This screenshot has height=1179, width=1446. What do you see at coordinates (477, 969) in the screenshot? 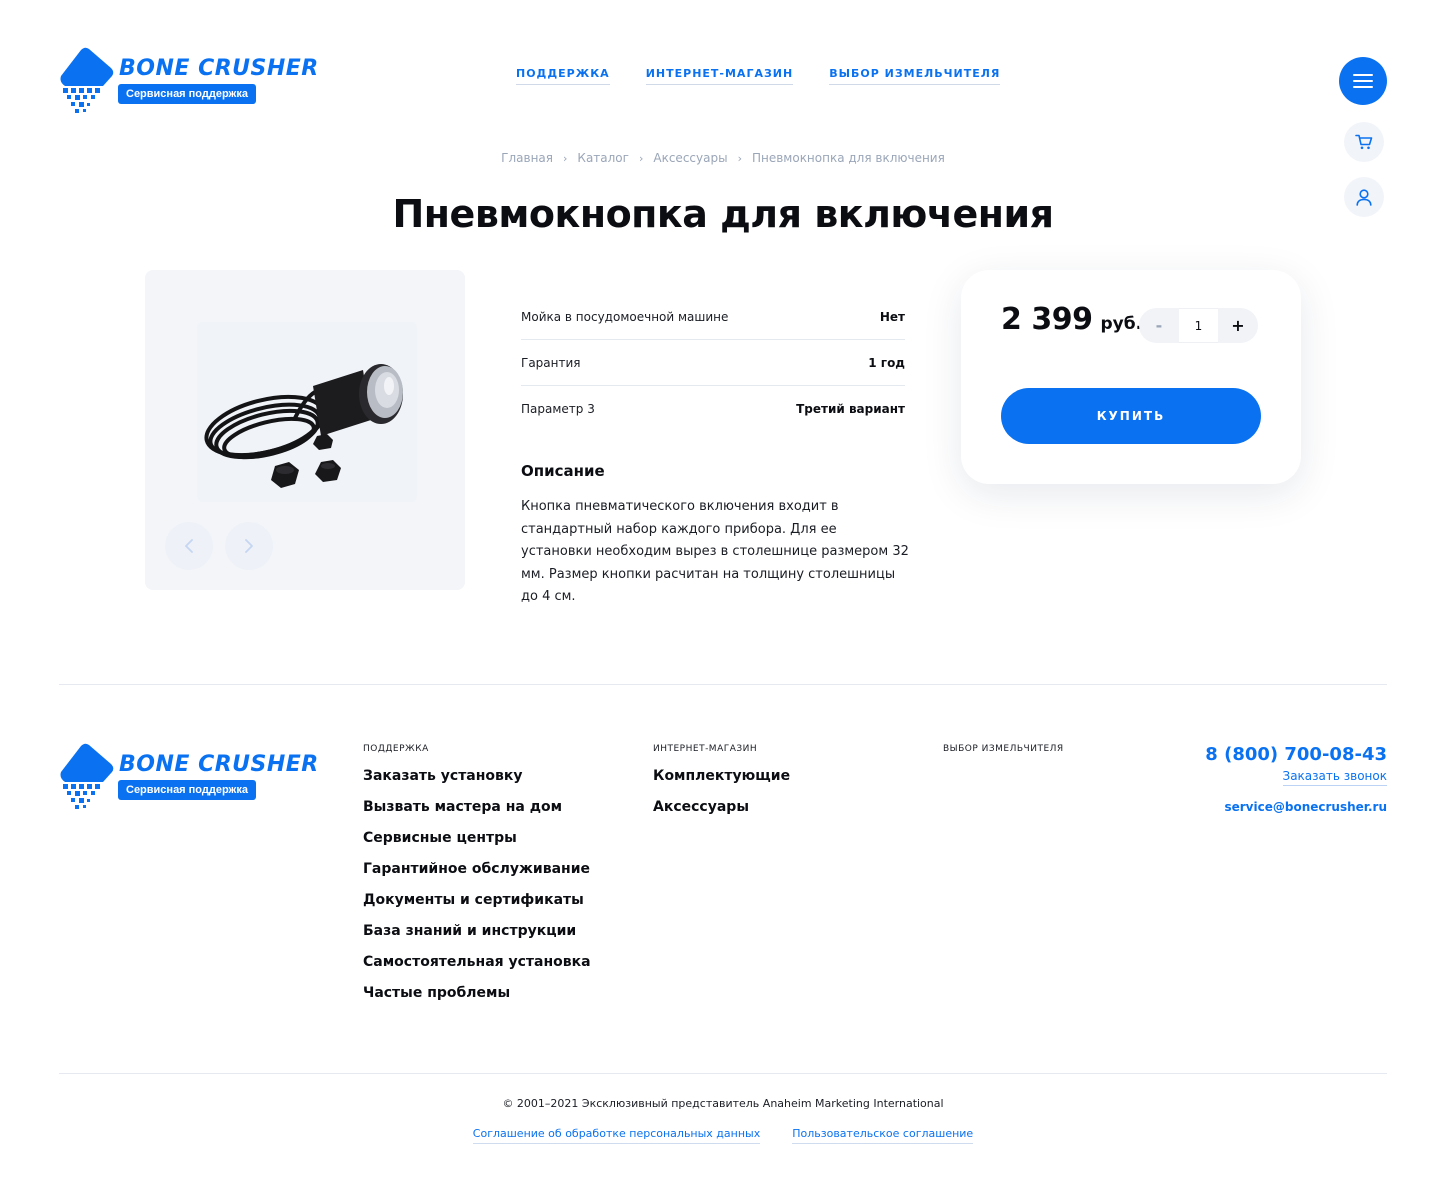
I see `footer-link: Самостоятельная установка` at bounding box center [477, 969].